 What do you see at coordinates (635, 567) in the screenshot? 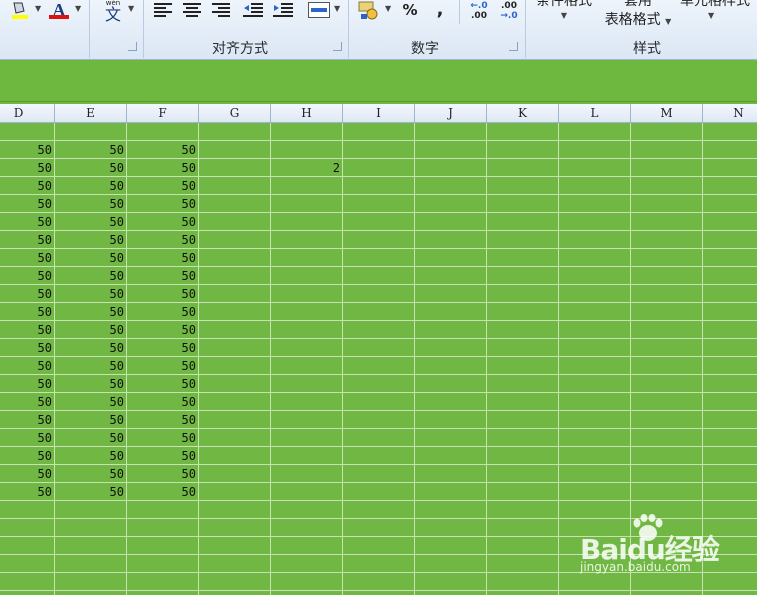
I see `watermark-url: jingyan.baidu.com` at bounding box center [635, 567].